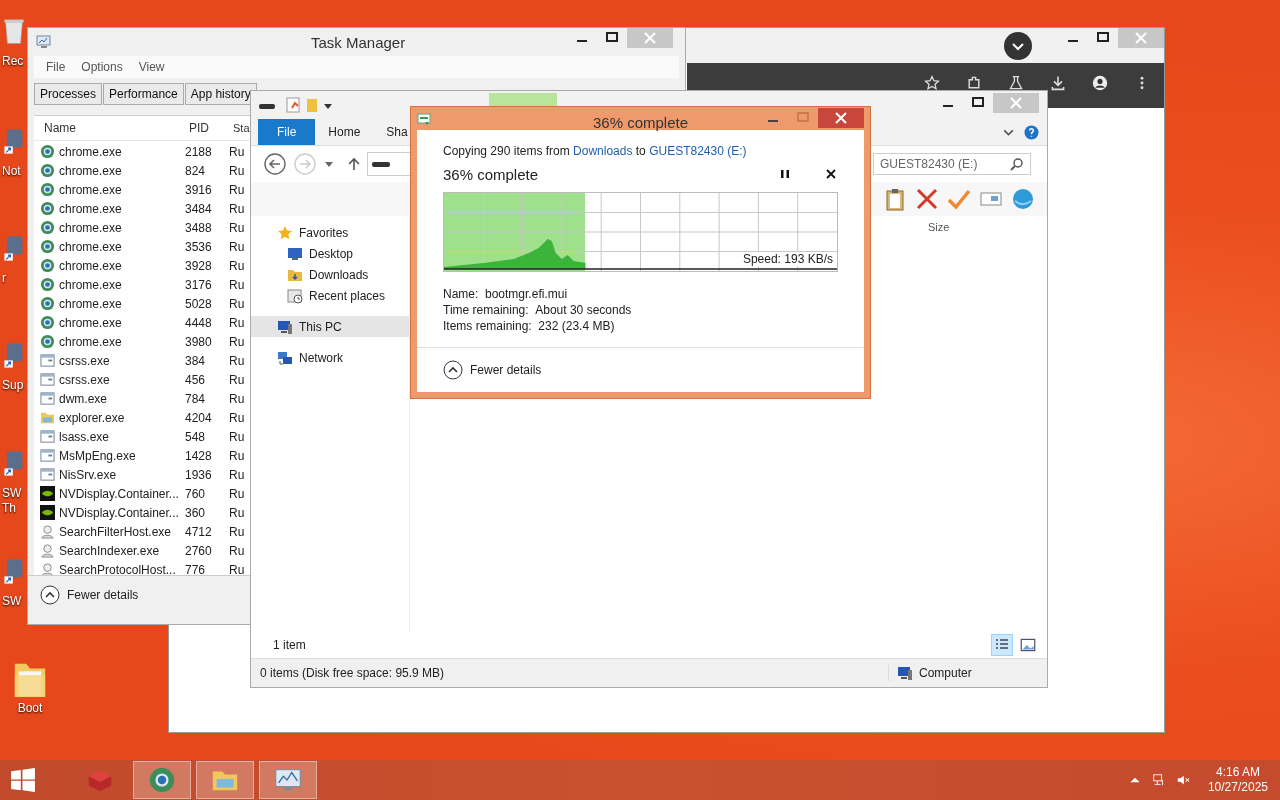 The width and height of the screenshot is (1280, 800). Describe the element at coordinates (285, 326) in the screenshot. I see `computer-icon` at that location.